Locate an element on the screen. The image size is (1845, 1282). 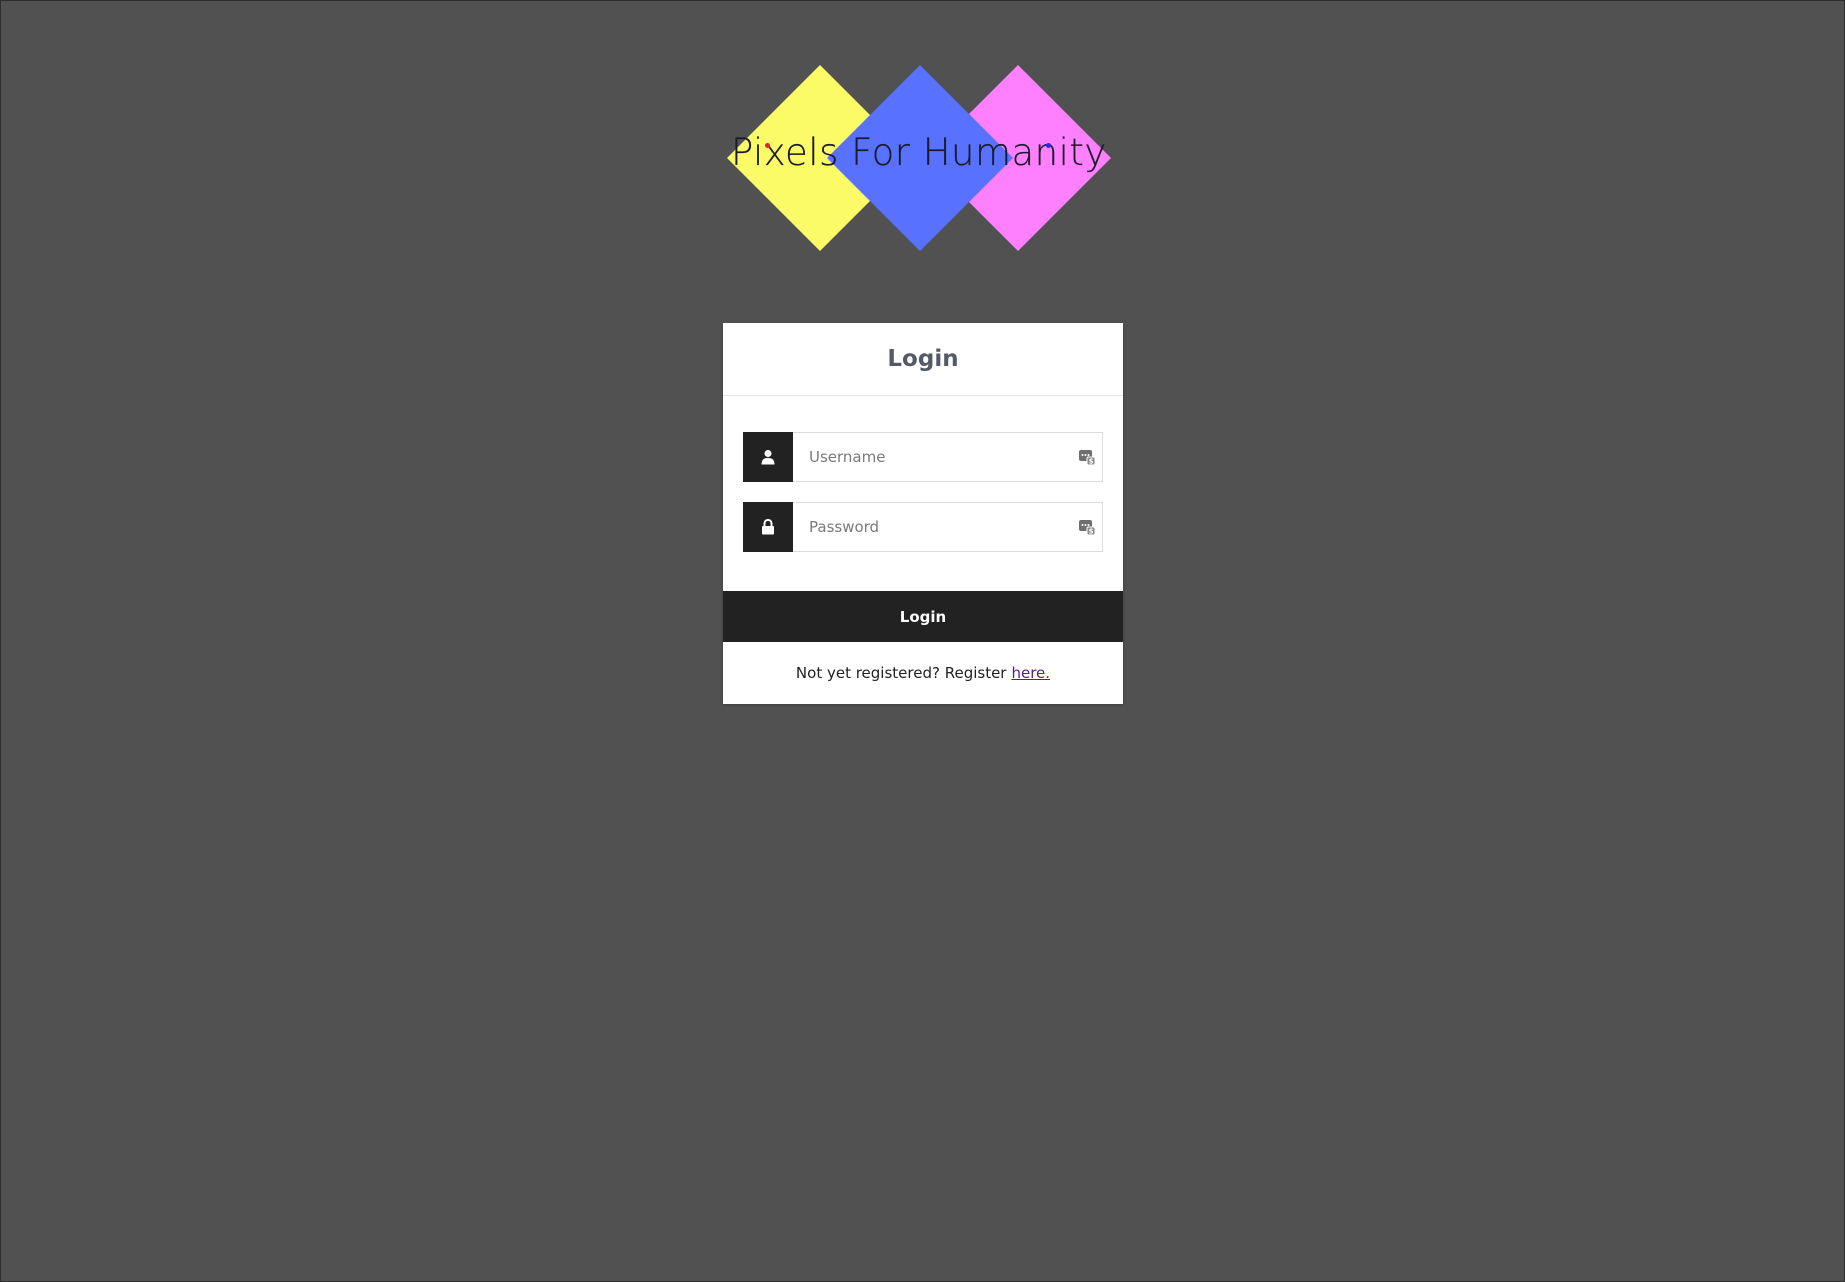
login-button: Login is located at coordinates (923, 616).